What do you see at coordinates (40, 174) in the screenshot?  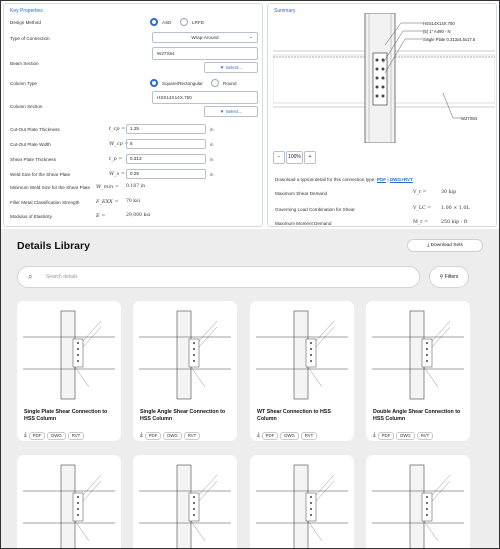 I see `field-label: Weld Size for the Shear Plate` at bounding box center [40, 174].